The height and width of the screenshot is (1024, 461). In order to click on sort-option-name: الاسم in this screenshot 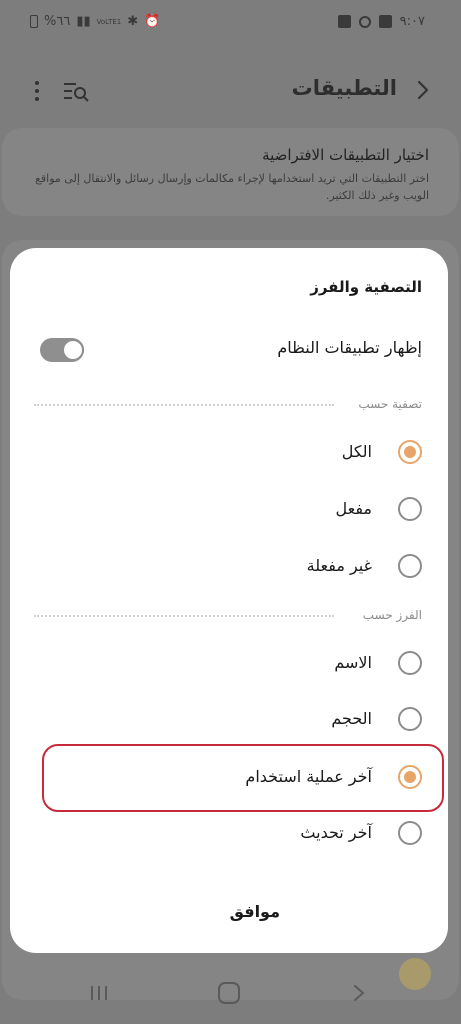, I will do `click(229, 664)`.